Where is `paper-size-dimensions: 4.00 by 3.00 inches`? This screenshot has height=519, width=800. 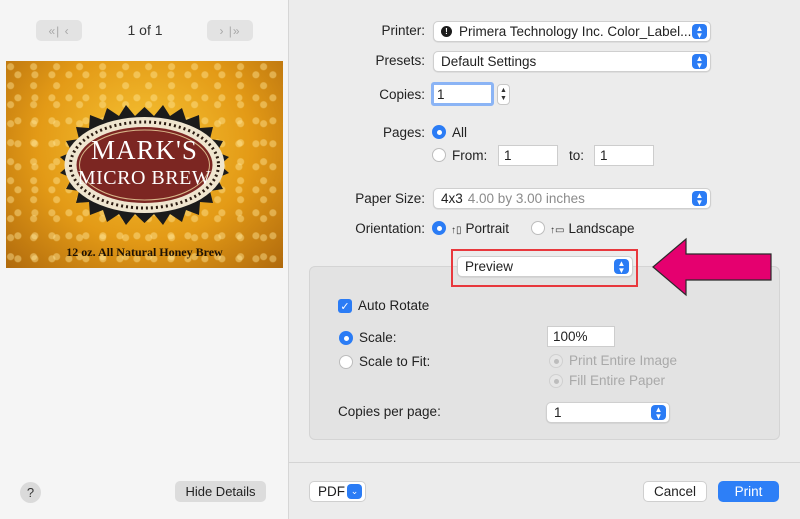
paper-size-dimensions: 4.00 by 3.00 inches is located at coordinates (526, 198).